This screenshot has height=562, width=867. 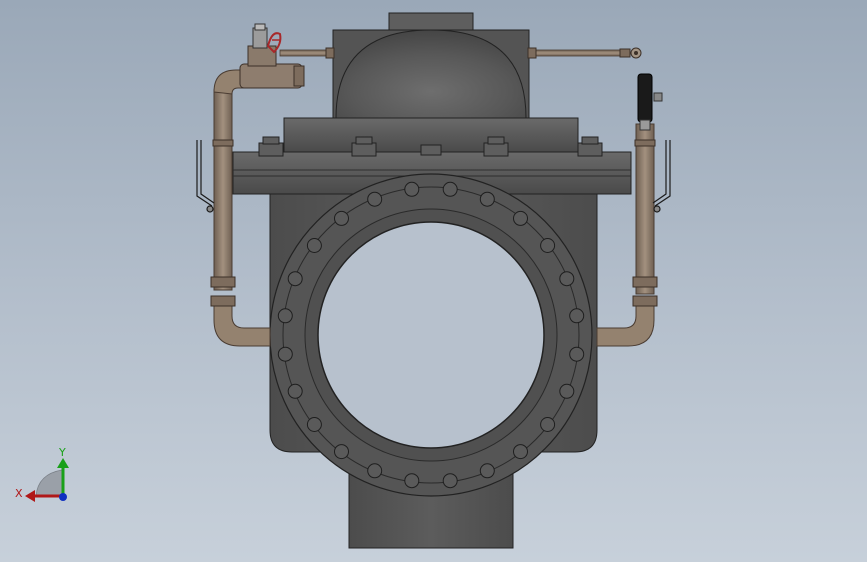 I want to click on right-bracket, so click(x=661, y=176).